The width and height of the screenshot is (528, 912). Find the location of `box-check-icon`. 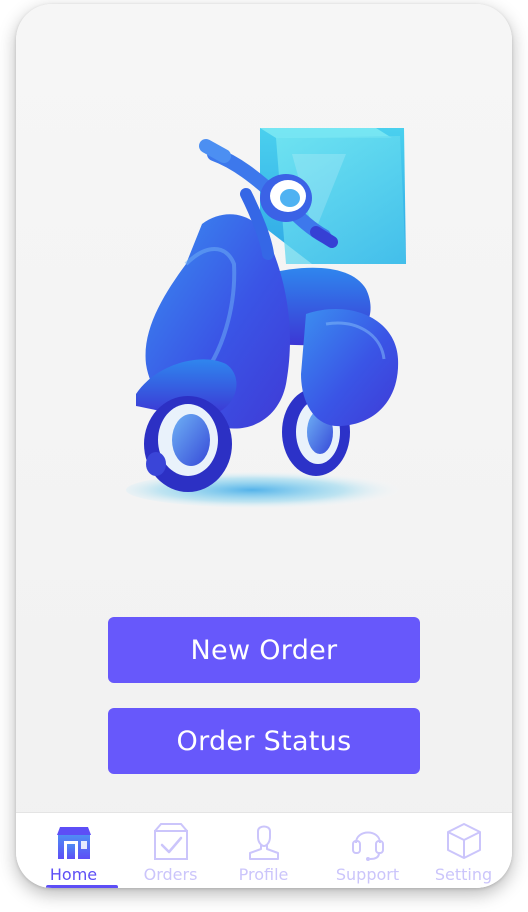

box-check-icon is located at coordinates (171, 841).